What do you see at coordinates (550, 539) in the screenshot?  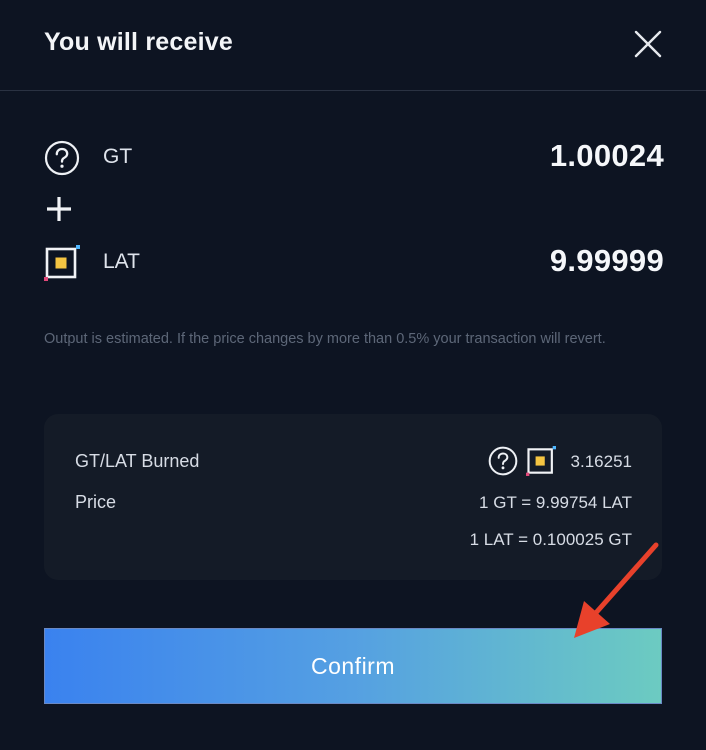 I see `price-lat-rate: 1 LAT = 0.100025 GT` at bounding box center [550, 539].